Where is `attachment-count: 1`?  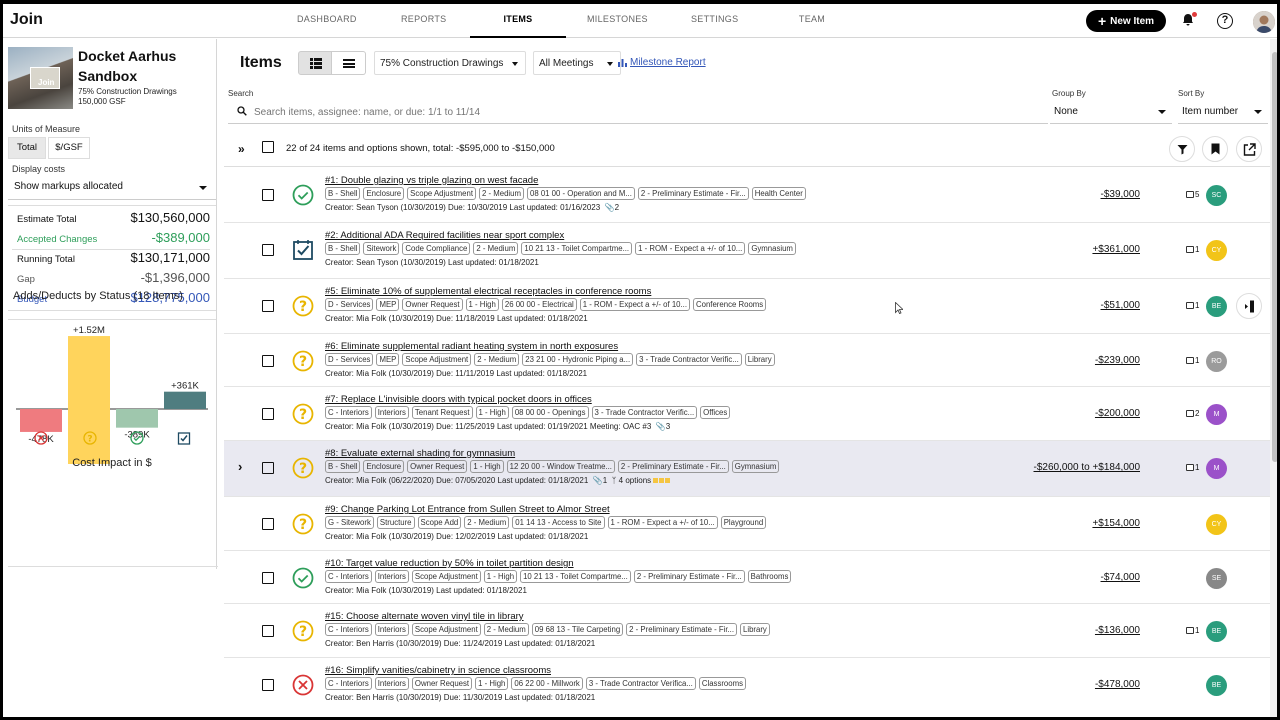
attachment-count: 1 is located at coordinates (605, 480).